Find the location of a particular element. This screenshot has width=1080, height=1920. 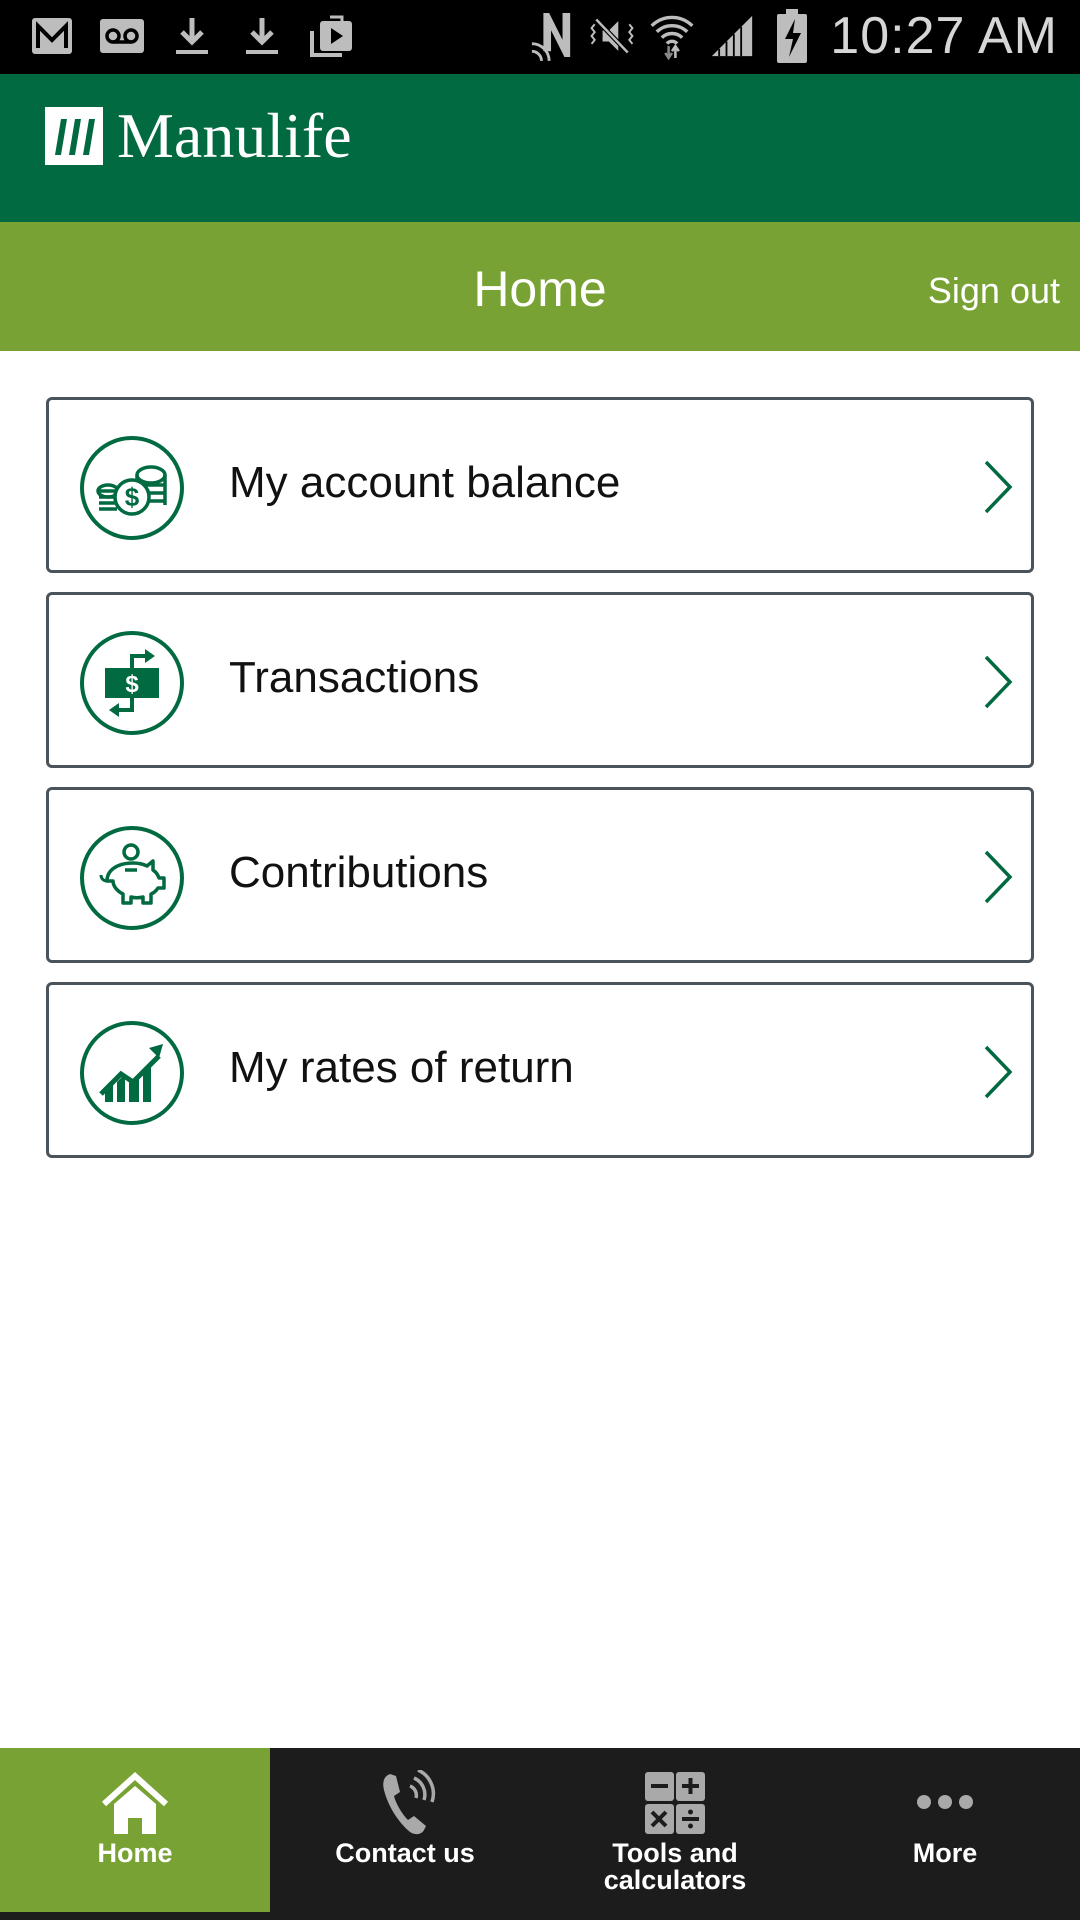

menu-item-label: Contributions is located at coordinates (359, 872).